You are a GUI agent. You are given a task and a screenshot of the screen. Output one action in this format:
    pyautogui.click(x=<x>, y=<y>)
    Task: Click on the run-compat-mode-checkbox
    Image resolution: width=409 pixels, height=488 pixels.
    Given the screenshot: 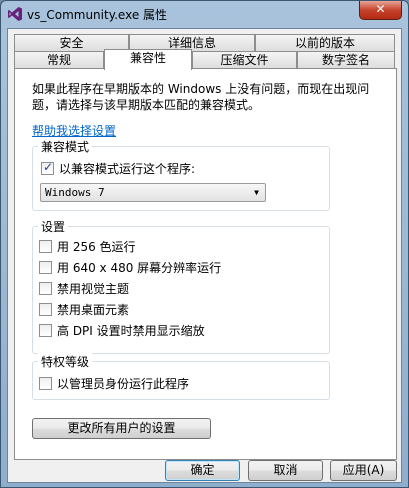 What is the action you would take?
    pyautogui.click(x=47, y=167)
    